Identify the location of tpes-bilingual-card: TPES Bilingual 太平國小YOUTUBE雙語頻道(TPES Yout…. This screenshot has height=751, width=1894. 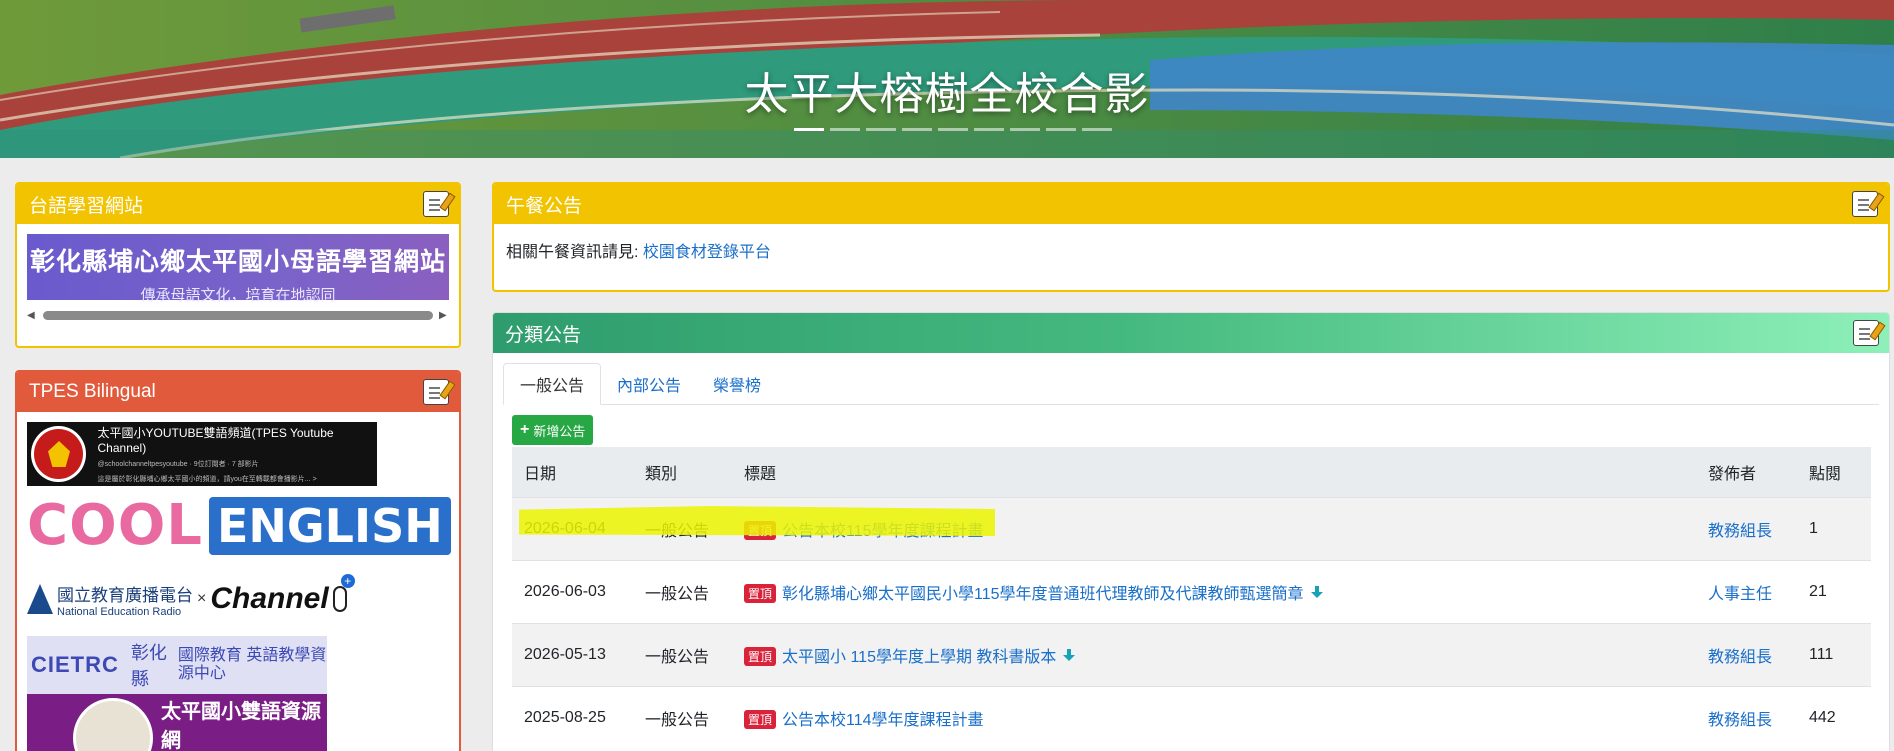
(238, 560).